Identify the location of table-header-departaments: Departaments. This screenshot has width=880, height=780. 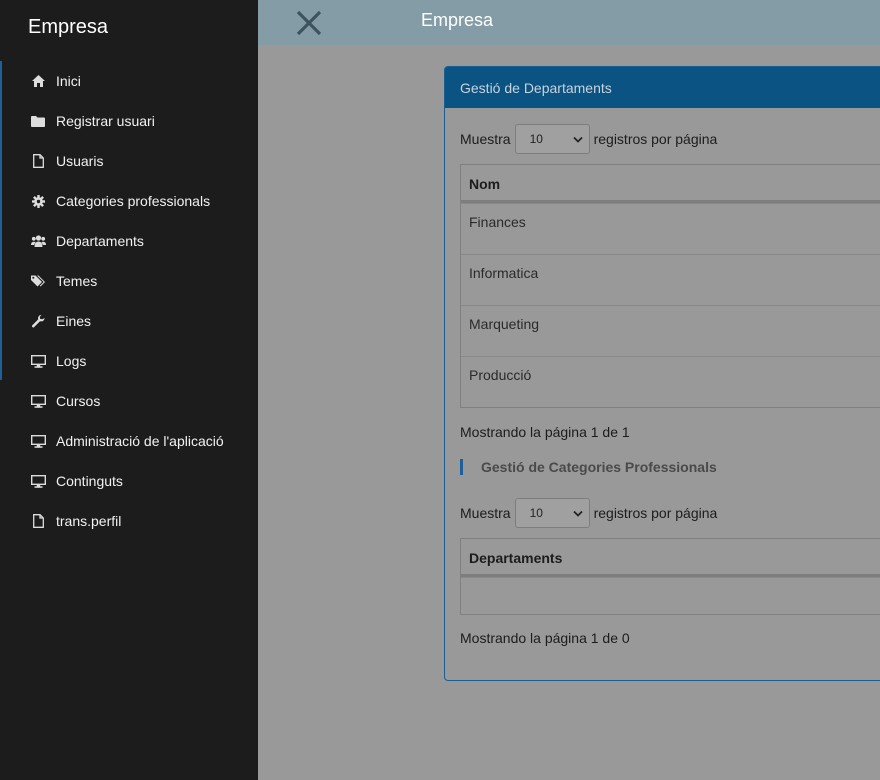
(670, 558).